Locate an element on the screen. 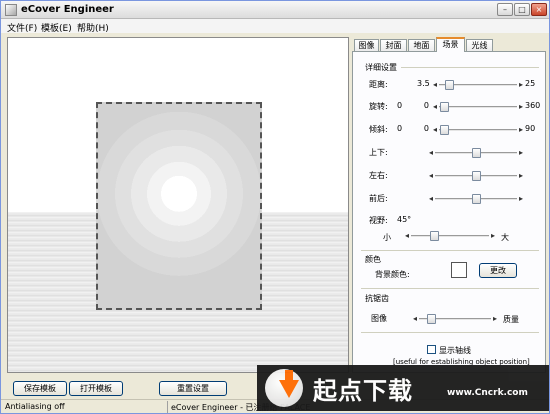 The width and height of the screenshot is (550, 414). window-title: eCover Engineer is located at coordinates (67, 9).